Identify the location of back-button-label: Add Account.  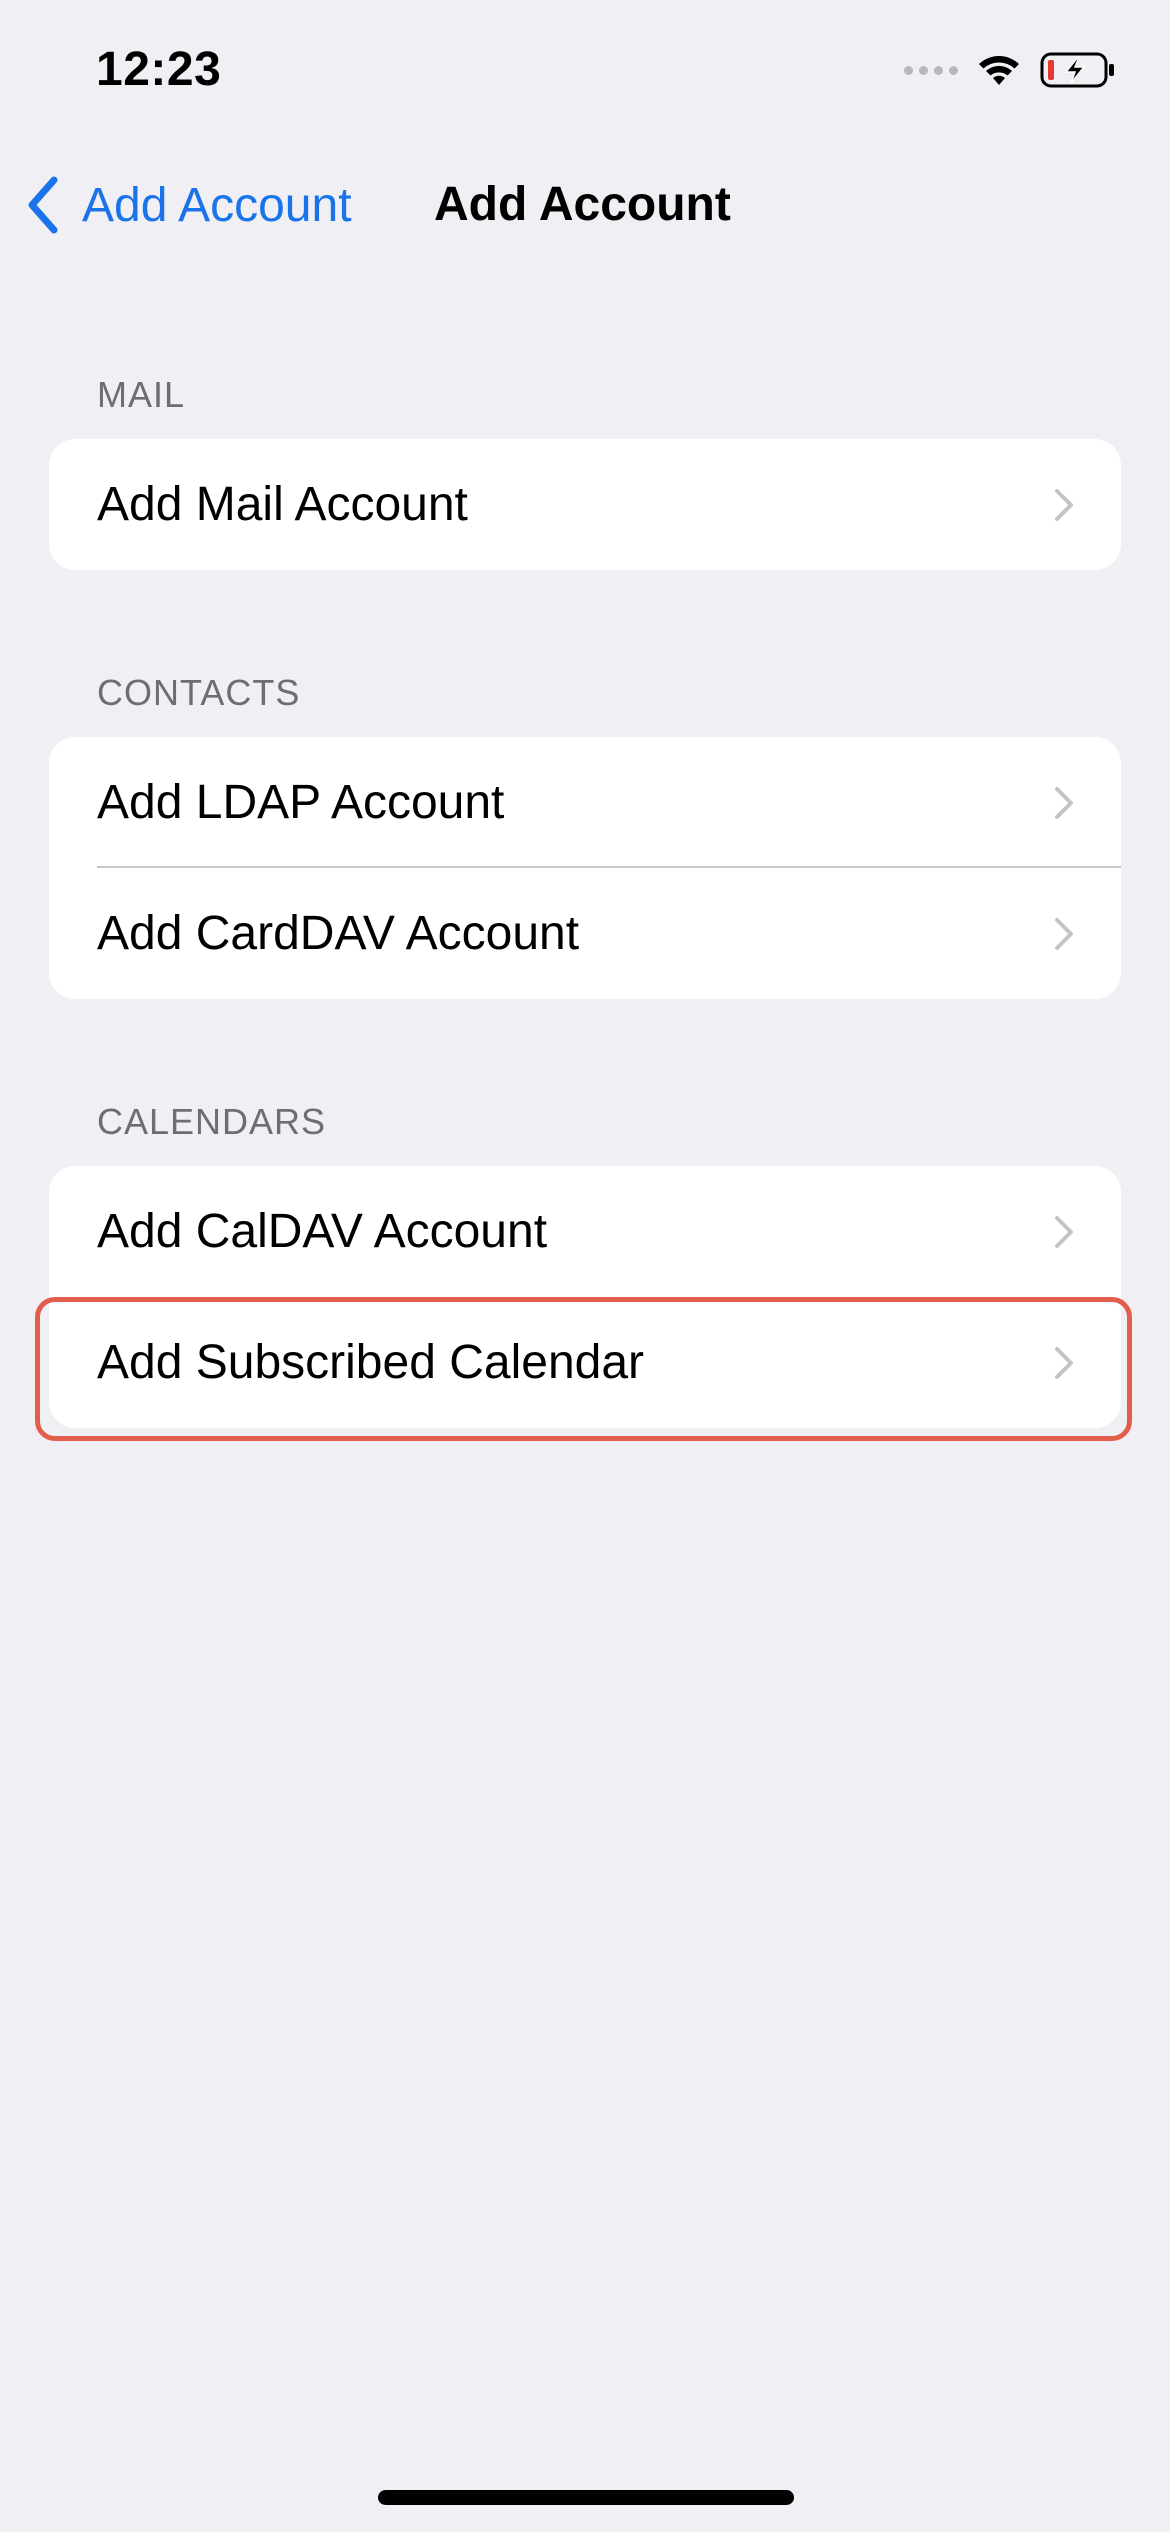
(217, 205).